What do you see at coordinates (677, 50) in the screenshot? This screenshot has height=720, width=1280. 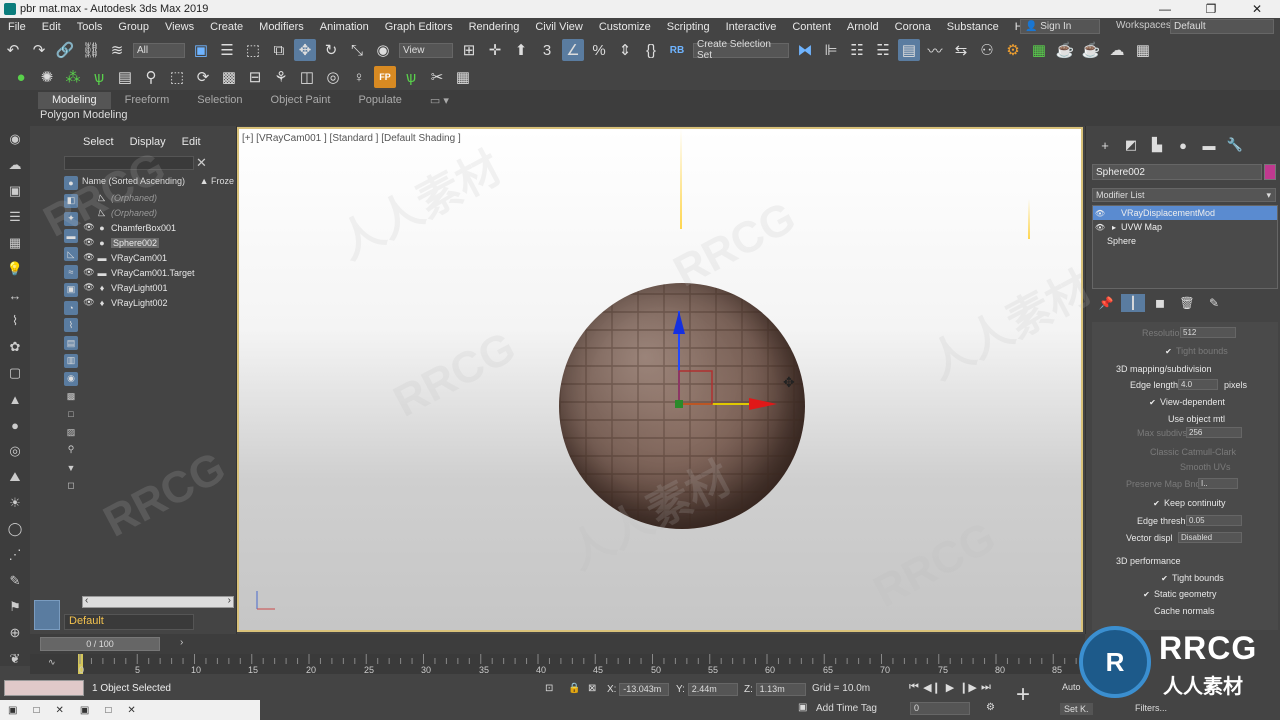 I see `rb-icon: RB` at bounding box center [677, 50].